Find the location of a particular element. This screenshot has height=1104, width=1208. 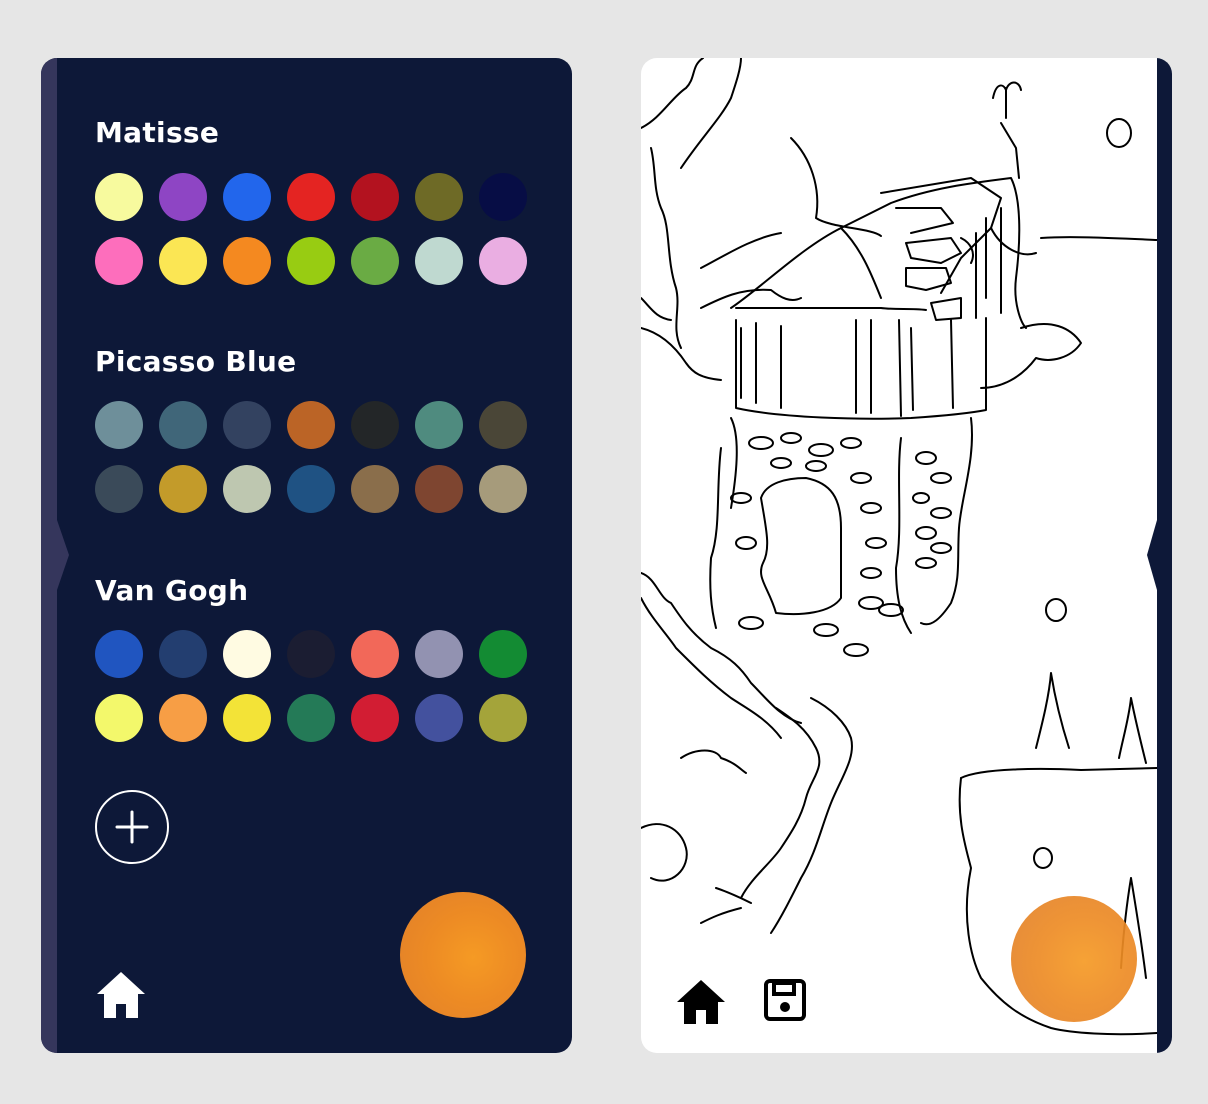

floppy-disk-icon is located at coordinates (785, 1000).